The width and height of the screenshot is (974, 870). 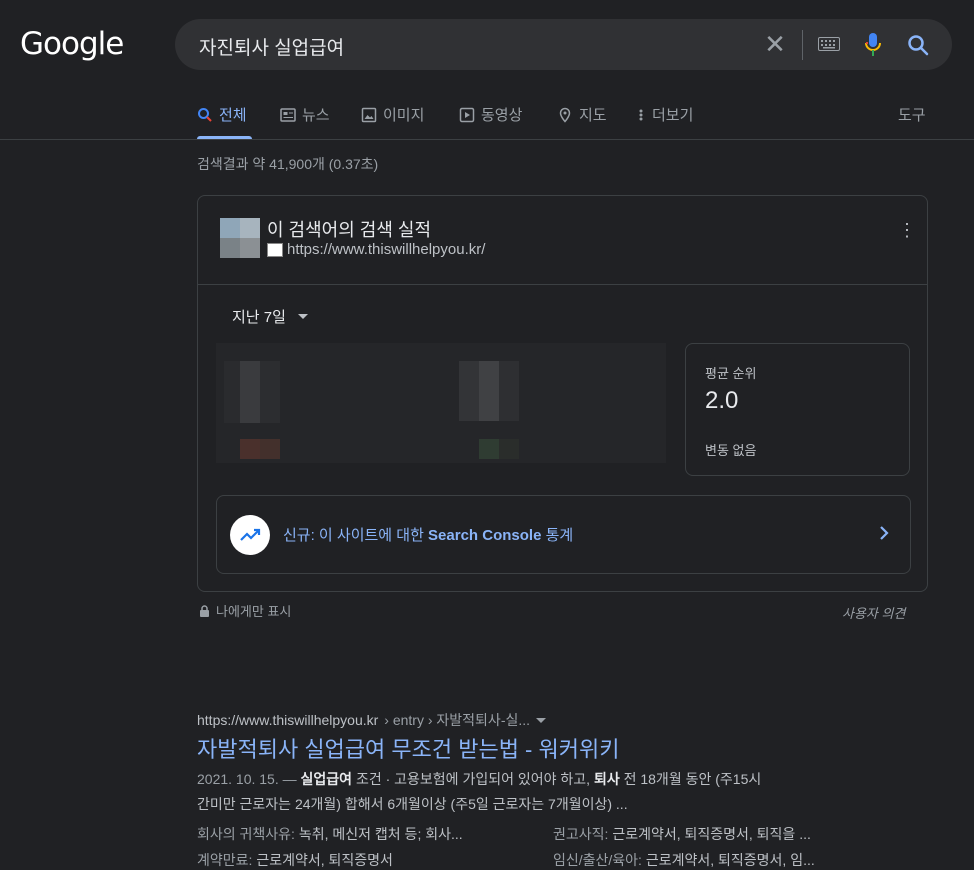 I want to click on trending-up-icon, so click(x=250, y=535).